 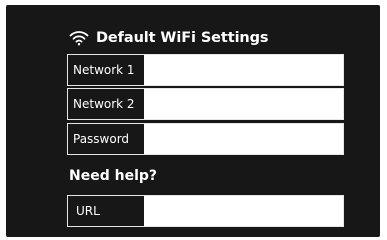 What do you see at coordinates (104, 70) in the screenshot?
I see `network-1-label: Network 1` at bounding box center [104, 70].